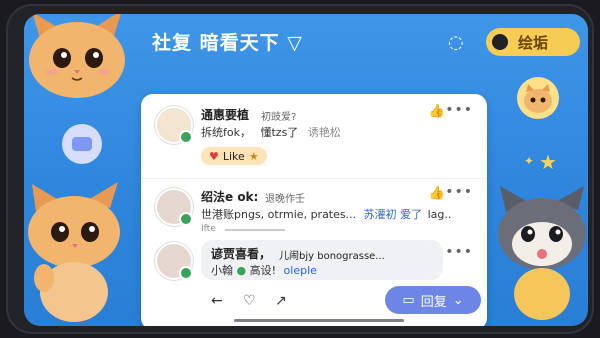  Describe the element at coordinates (229, 196) in the screenshot. I see `comment-author: 绍法e ok:` at that location.